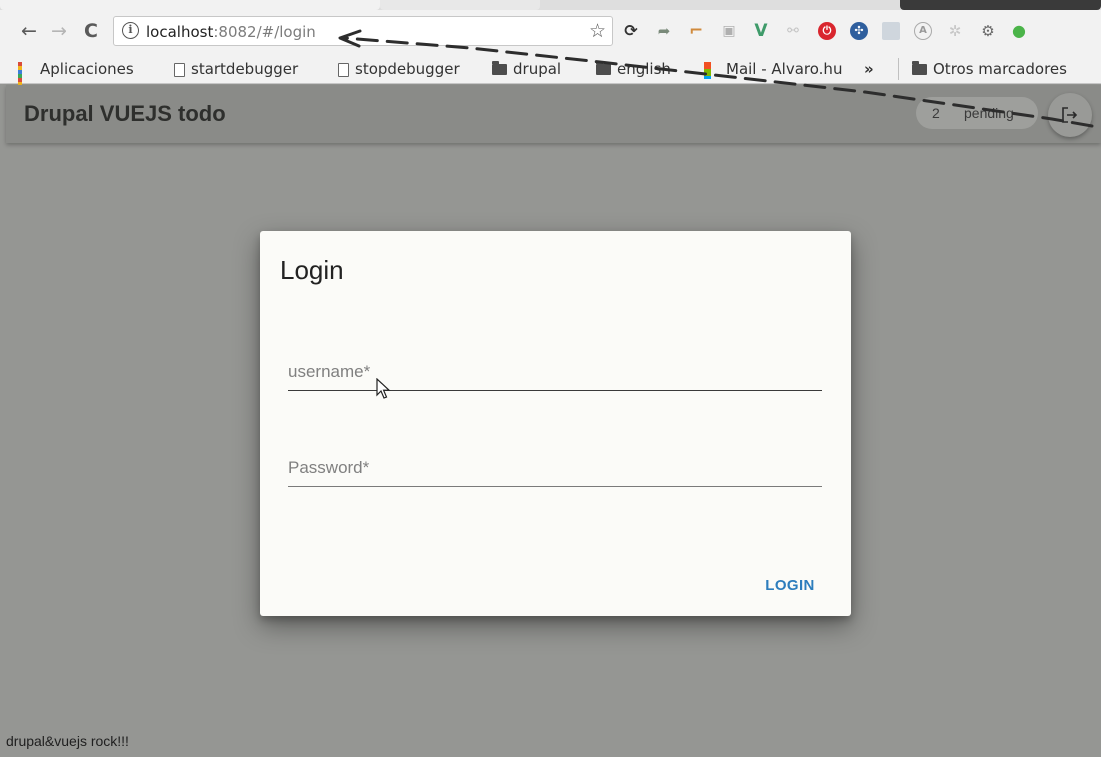  I want to click on bookmark-label: drupal, so click(537, 69).